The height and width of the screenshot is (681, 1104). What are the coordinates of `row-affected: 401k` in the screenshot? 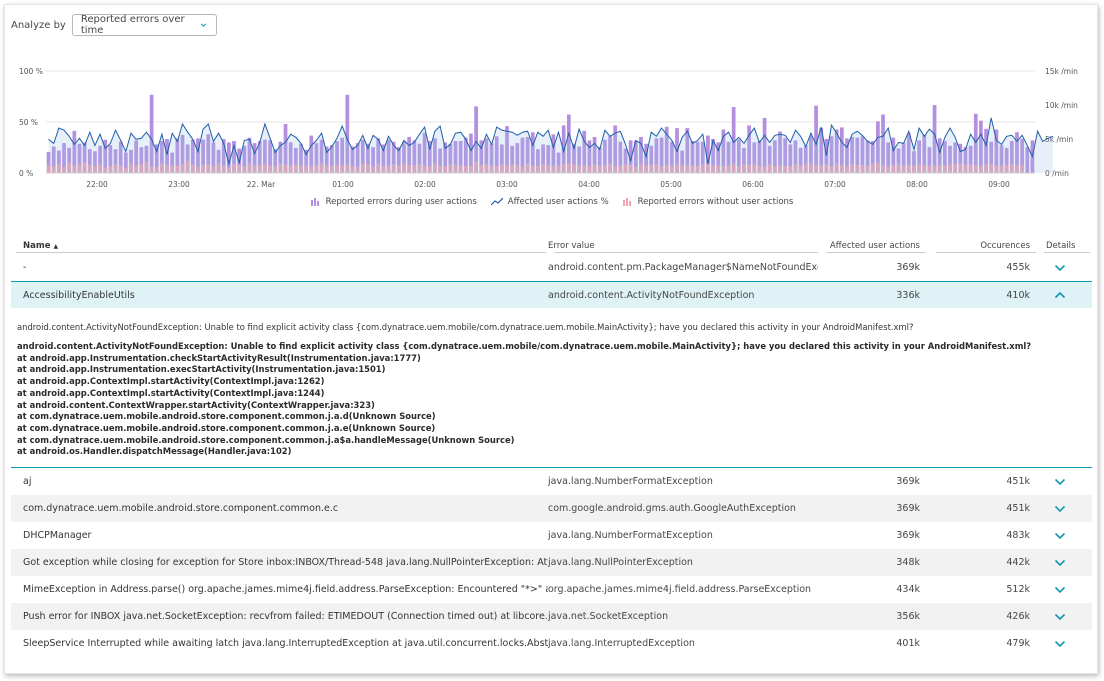 It's located at (908, 643).